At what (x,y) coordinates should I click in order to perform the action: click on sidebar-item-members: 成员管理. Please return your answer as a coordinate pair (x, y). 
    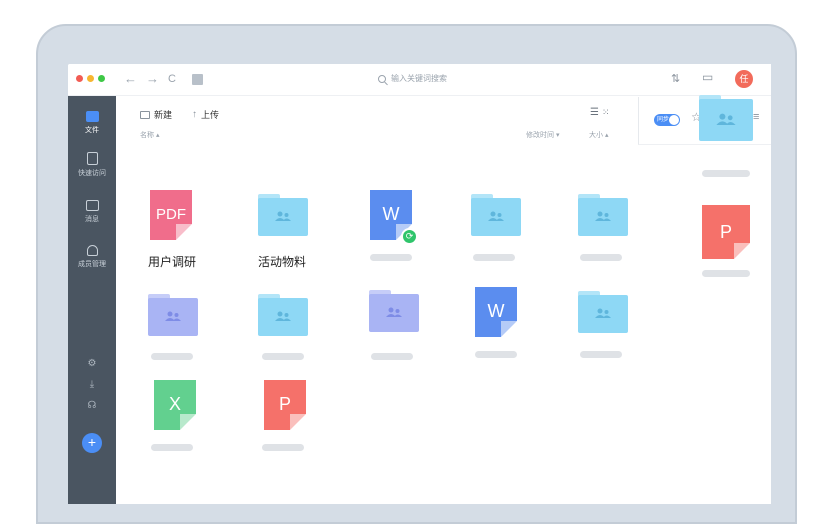
    Looking at the image, I should click on (92, 257).